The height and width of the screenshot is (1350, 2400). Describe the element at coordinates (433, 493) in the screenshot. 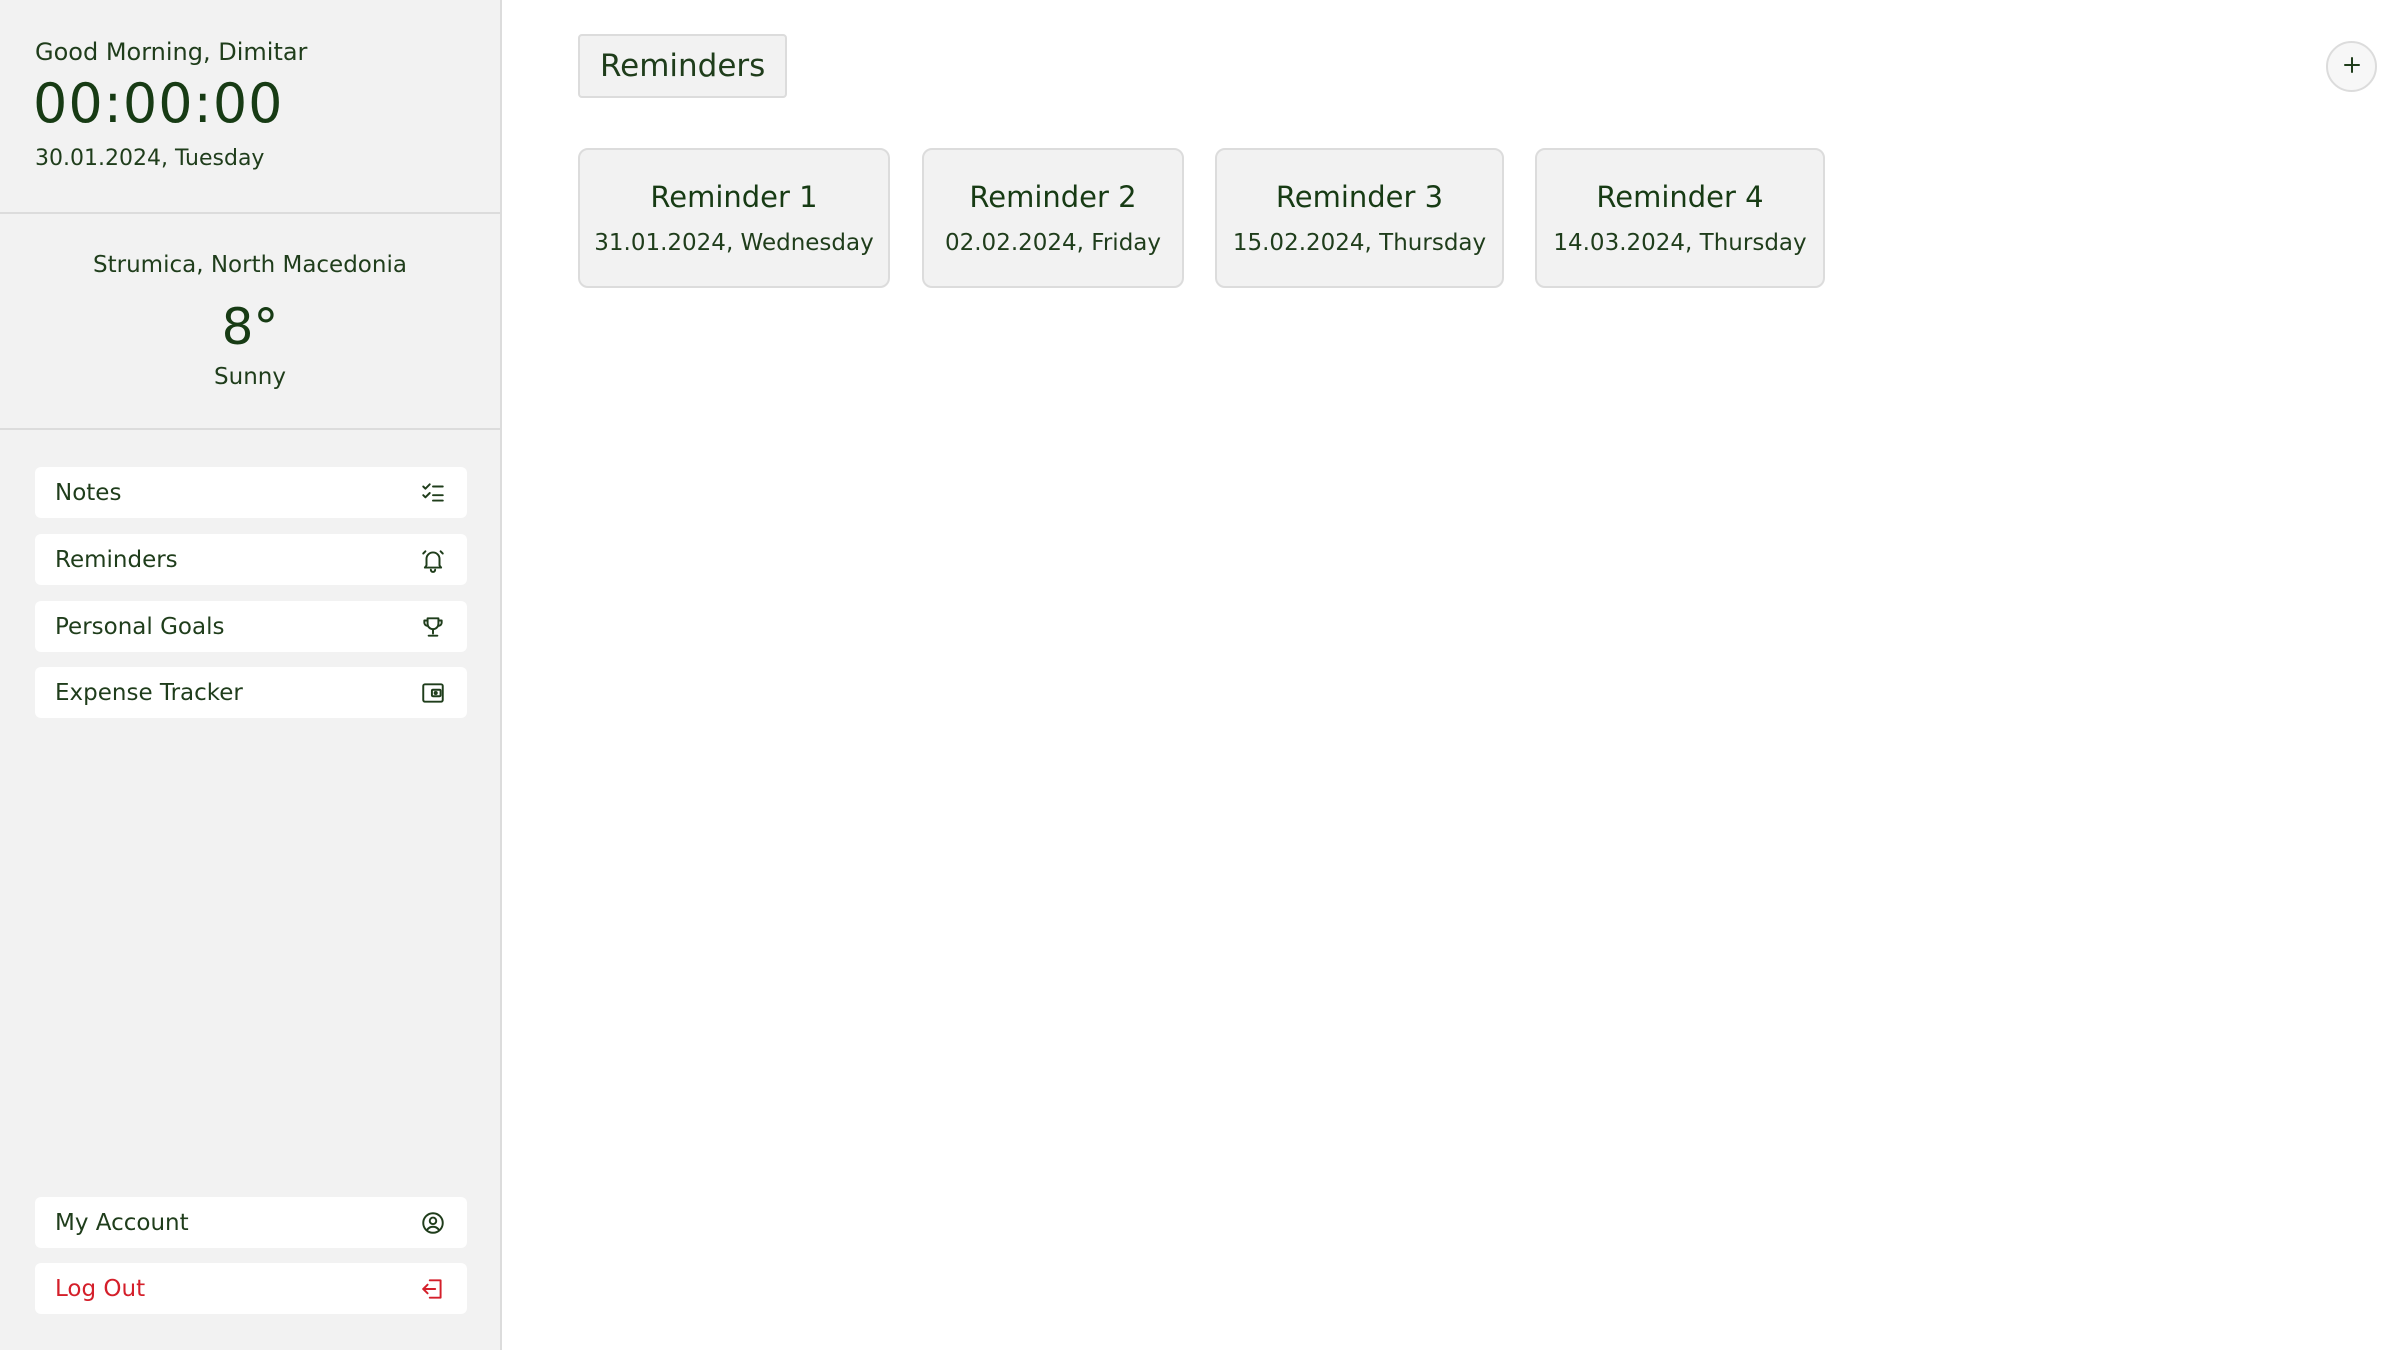

I see `checklist-icon` at that location.